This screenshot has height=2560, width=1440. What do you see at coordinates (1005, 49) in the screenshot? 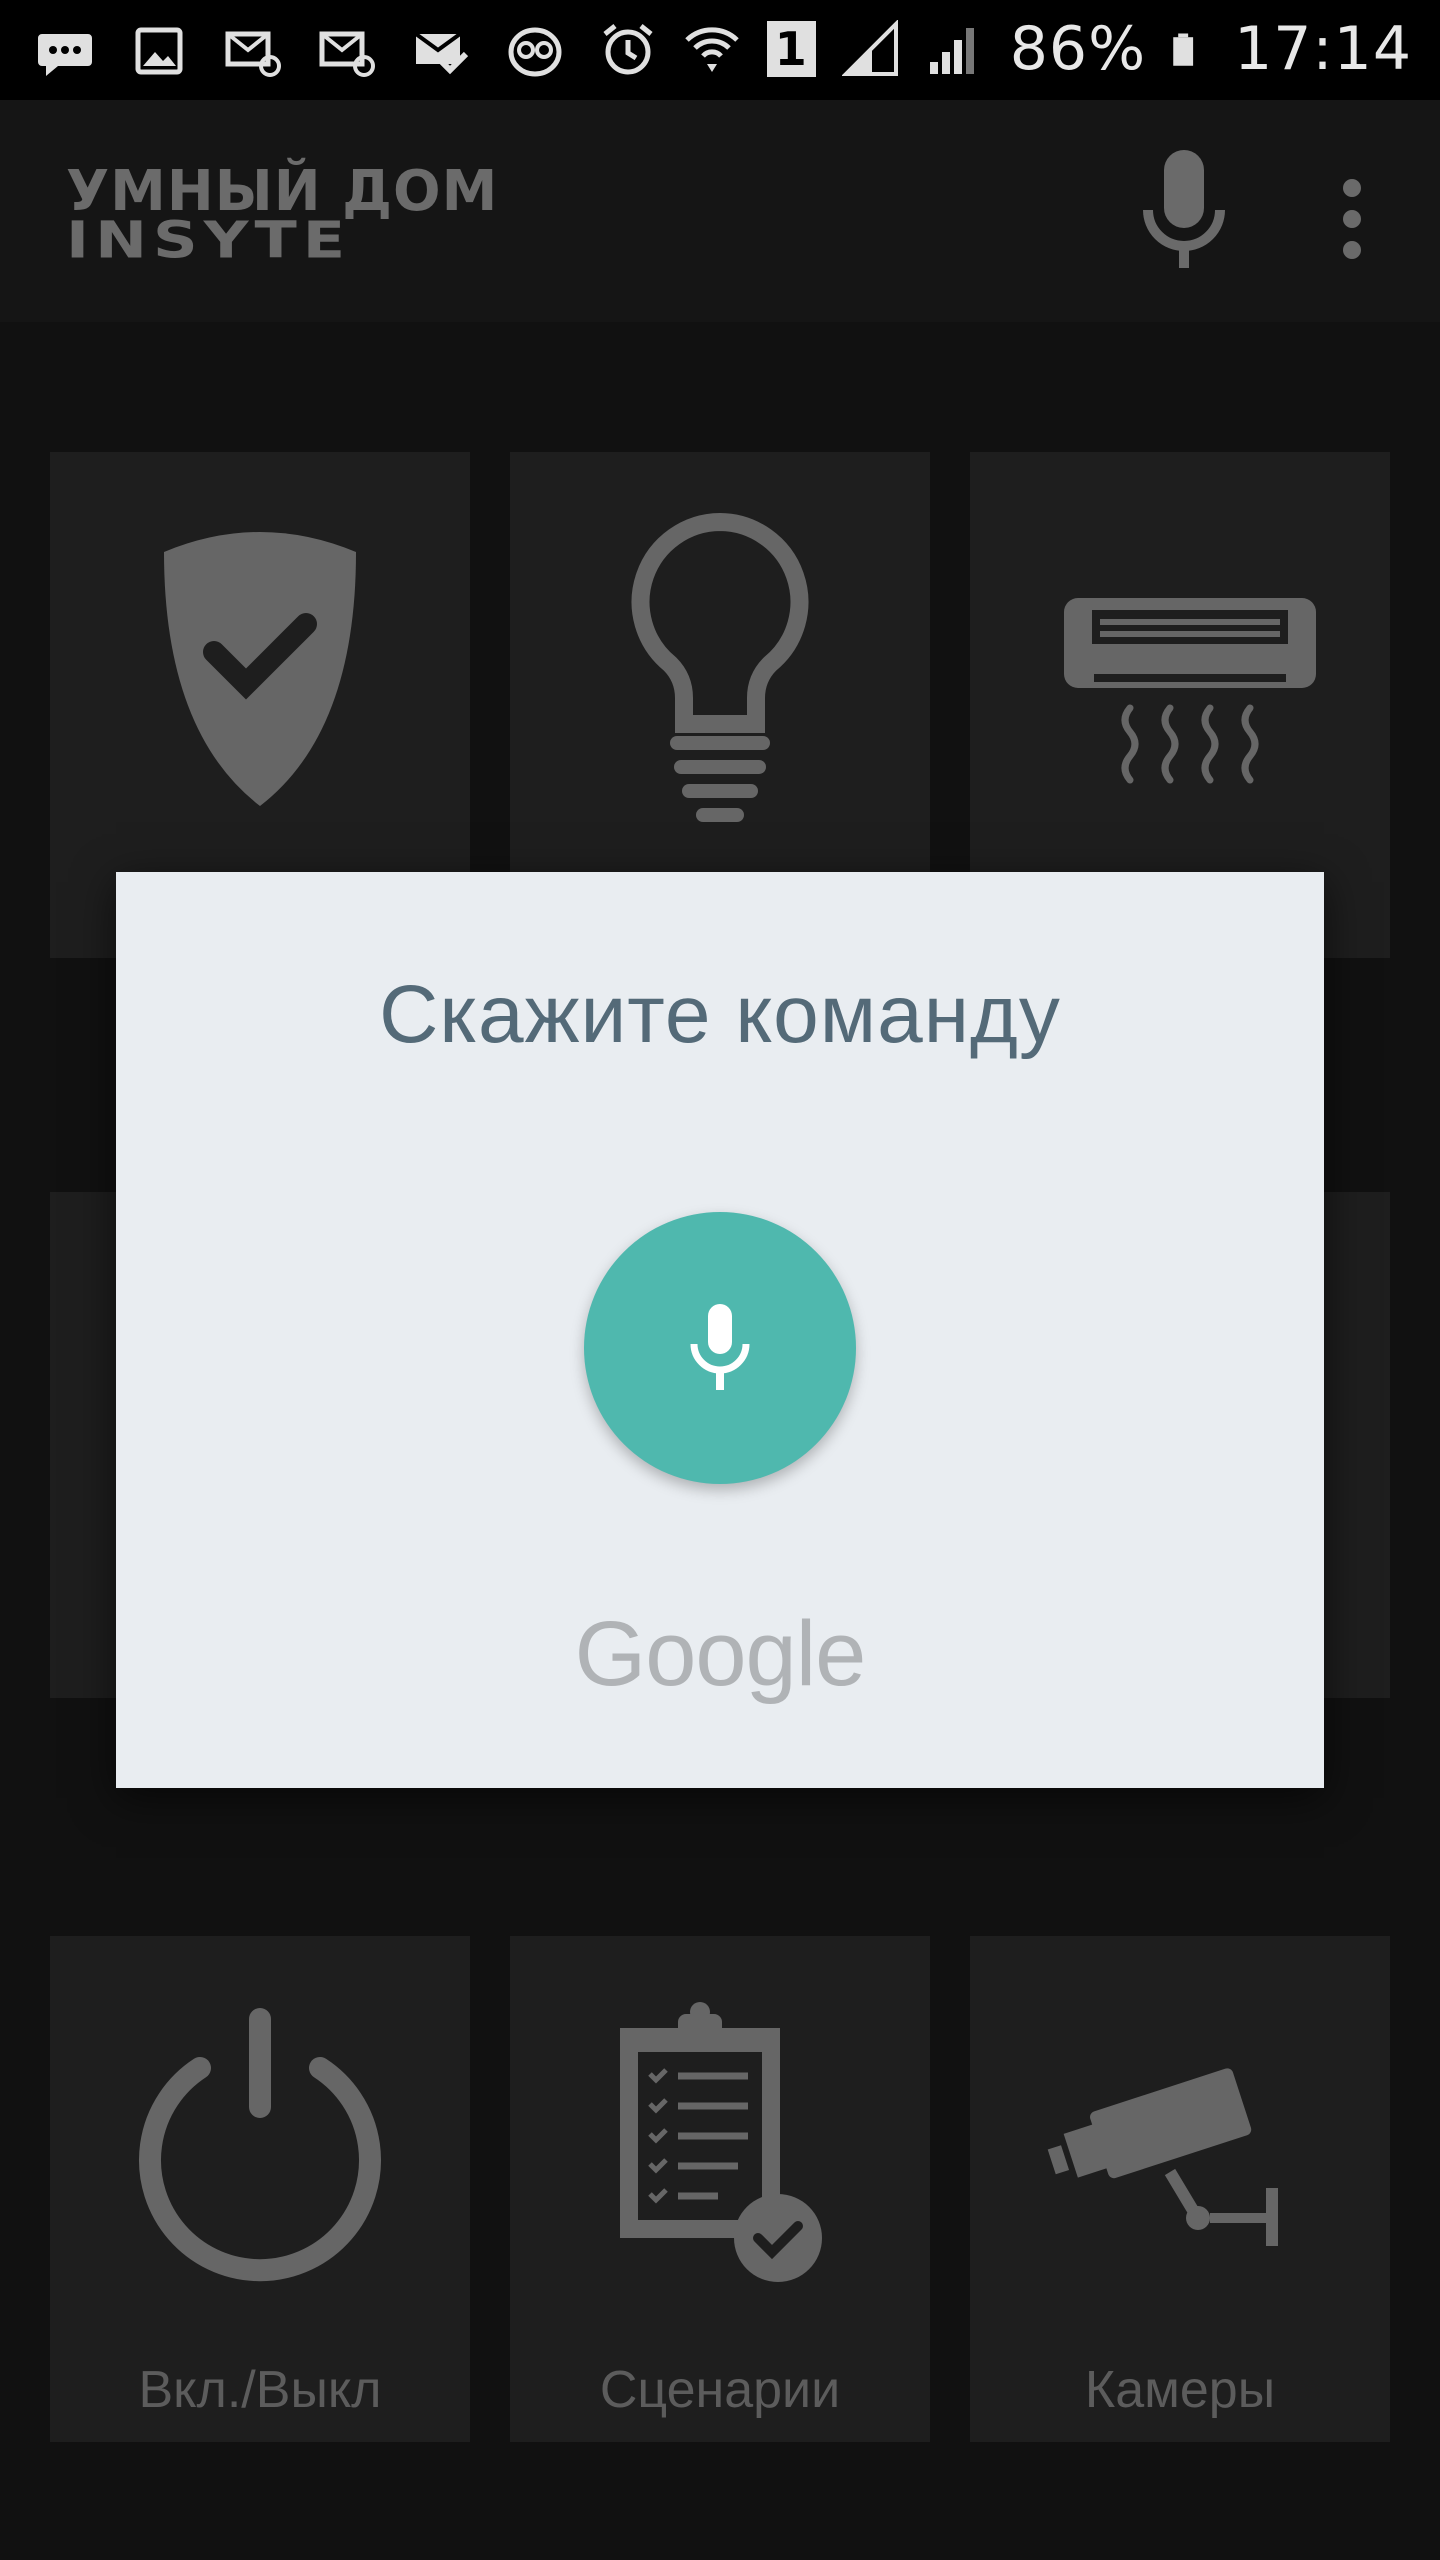
I see `system-status: 1 86% 17:14` at bounding box center [1005, 49].